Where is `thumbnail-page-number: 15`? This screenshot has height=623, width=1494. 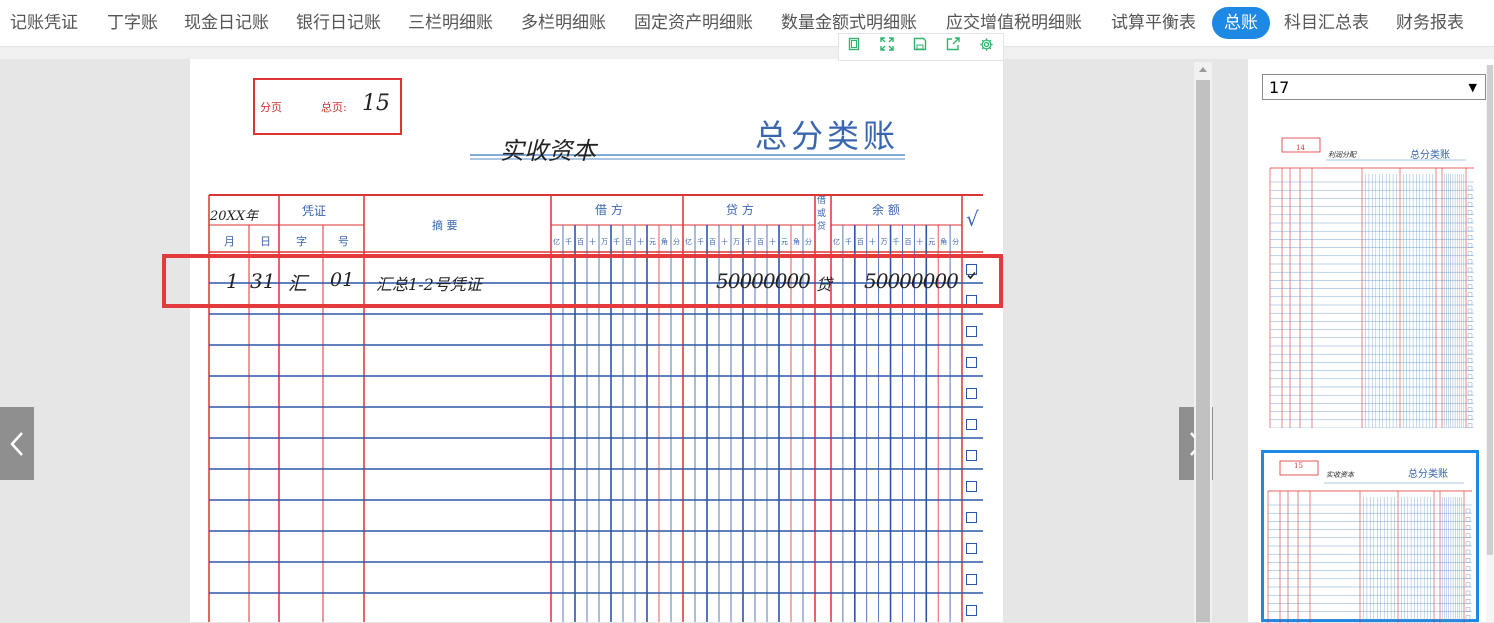
thumbnail-page-number: 15 is located at coordinates (1298, 466).